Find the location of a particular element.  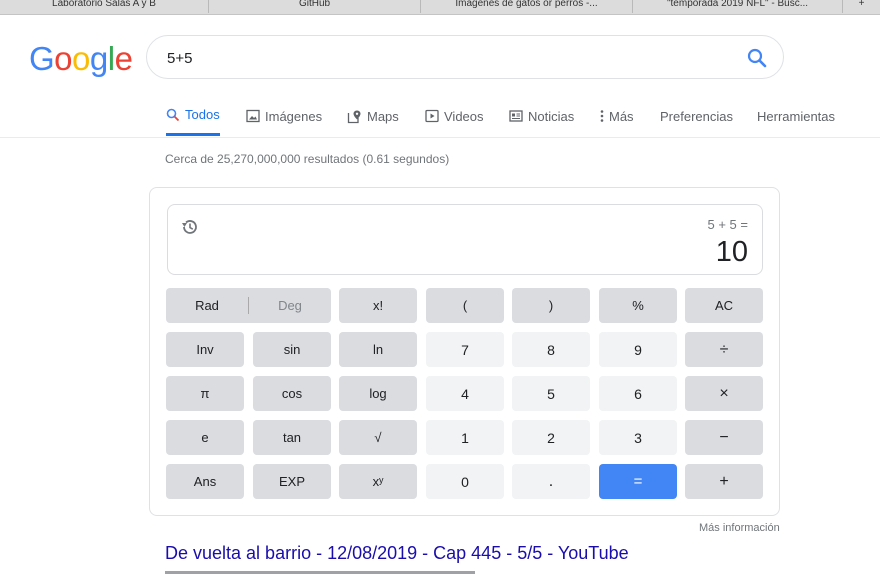

tab-todos: Todos is located at coordinates (193, 116).